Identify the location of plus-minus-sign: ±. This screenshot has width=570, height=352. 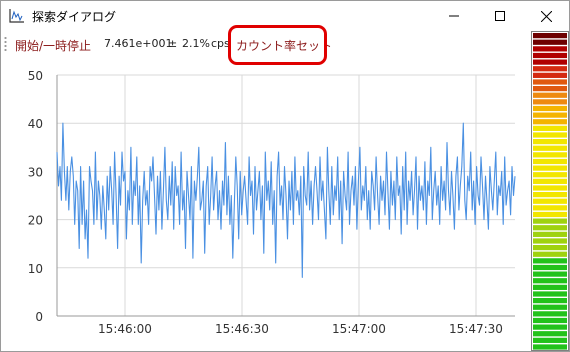
(173, 43).